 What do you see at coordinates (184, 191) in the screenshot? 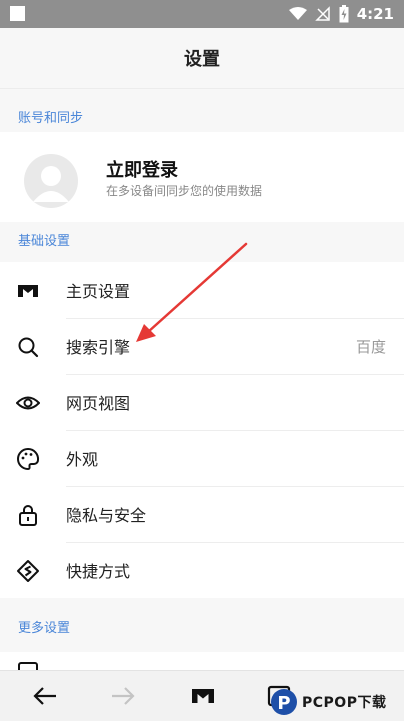
I see `login-subtitle: 在多设备间同步您的使用数据` at bounding box center [184, 191].